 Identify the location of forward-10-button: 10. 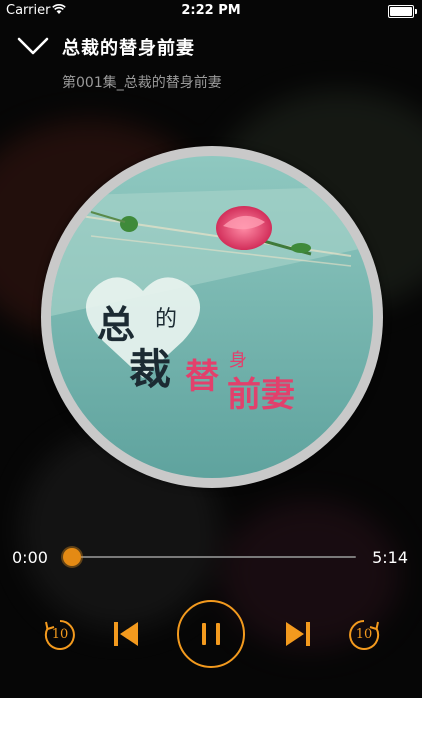
(364, 635).